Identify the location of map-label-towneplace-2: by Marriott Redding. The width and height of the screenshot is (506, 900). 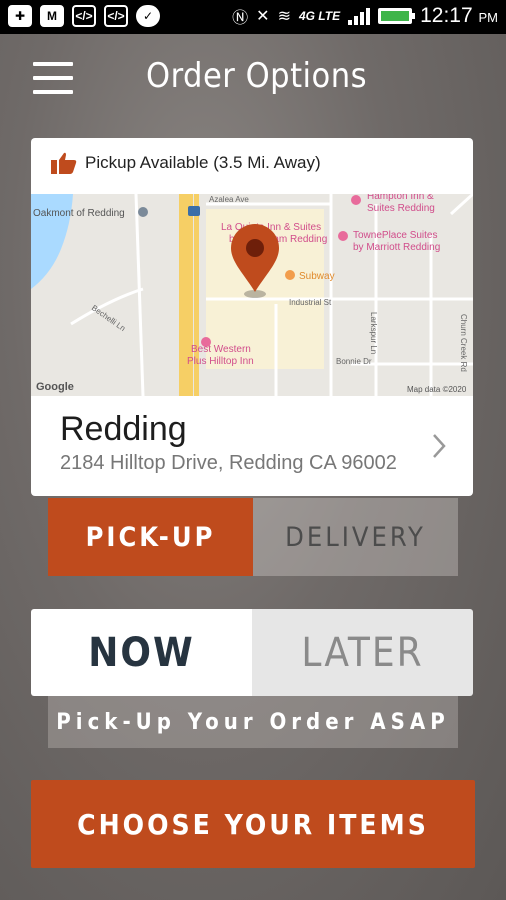
(396, 247).